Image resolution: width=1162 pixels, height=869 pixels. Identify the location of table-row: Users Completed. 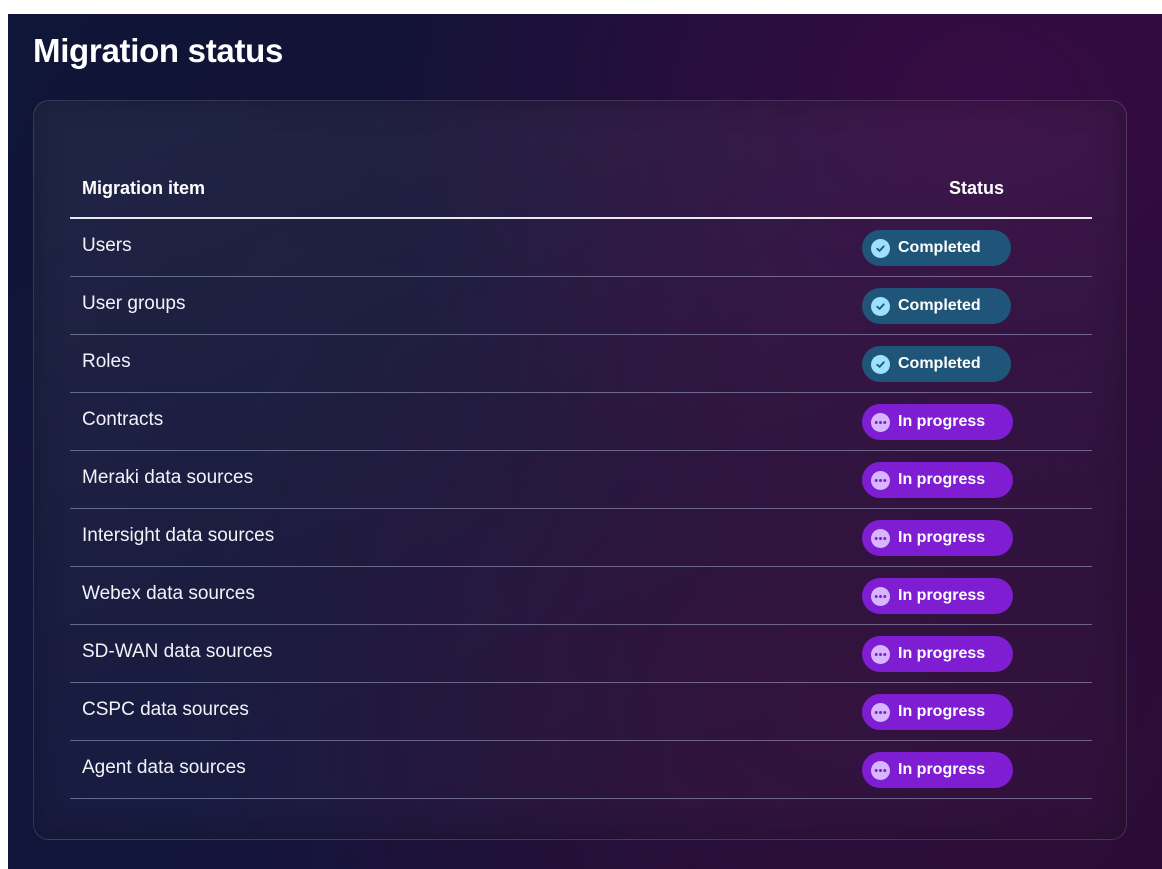
(581, 248).